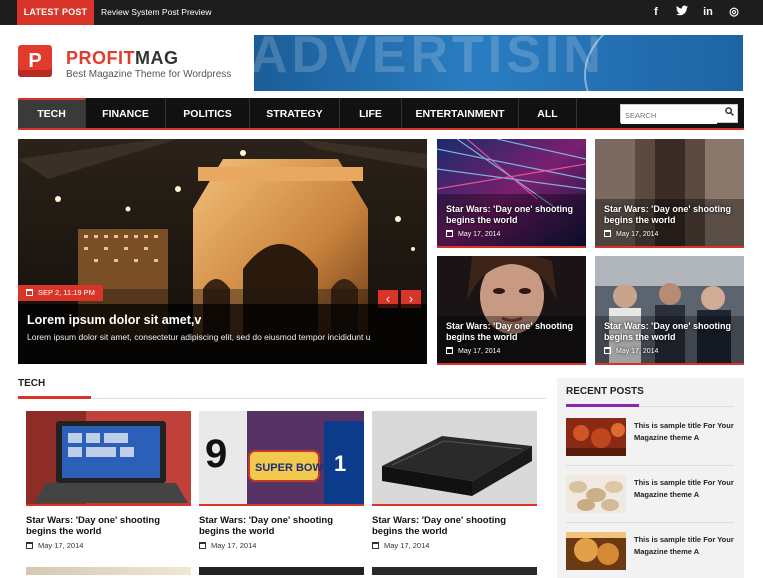 The width and height of the screenshot is (763, 578). Describe the element at coordinates (35, 61) in the screenshot. I see `site-logo: P` at that location.